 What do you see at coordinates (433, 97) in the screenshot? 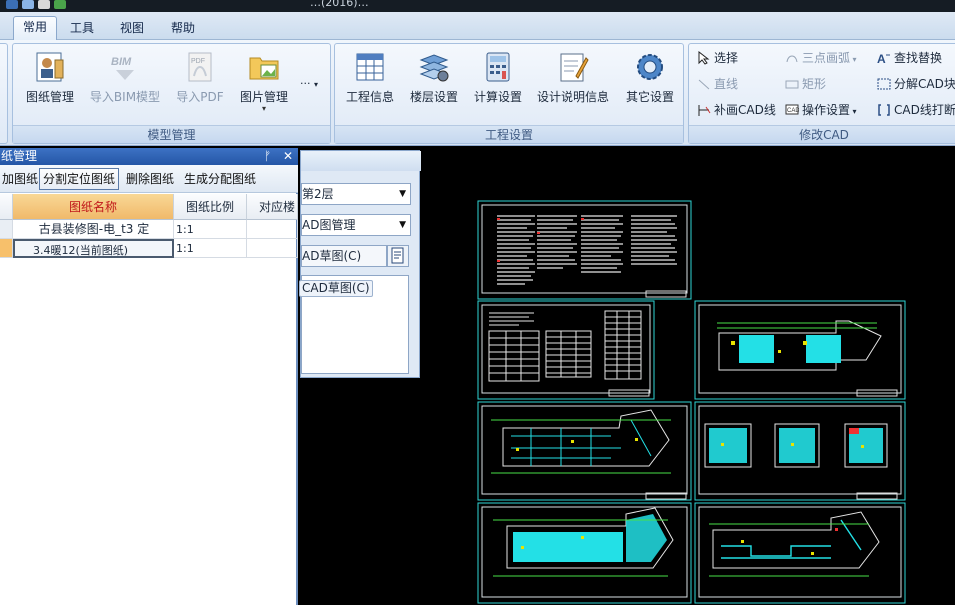
I see `floor-settings-label: 楼层设置` at bounding box center [433, 97].